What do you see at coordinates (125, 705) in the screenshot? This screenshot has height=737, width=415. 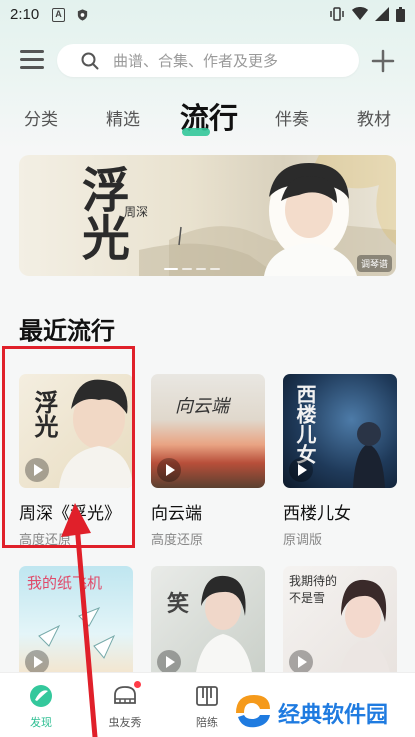 I see `nav-community: 虫友秀` at bounding box center [125, 705].